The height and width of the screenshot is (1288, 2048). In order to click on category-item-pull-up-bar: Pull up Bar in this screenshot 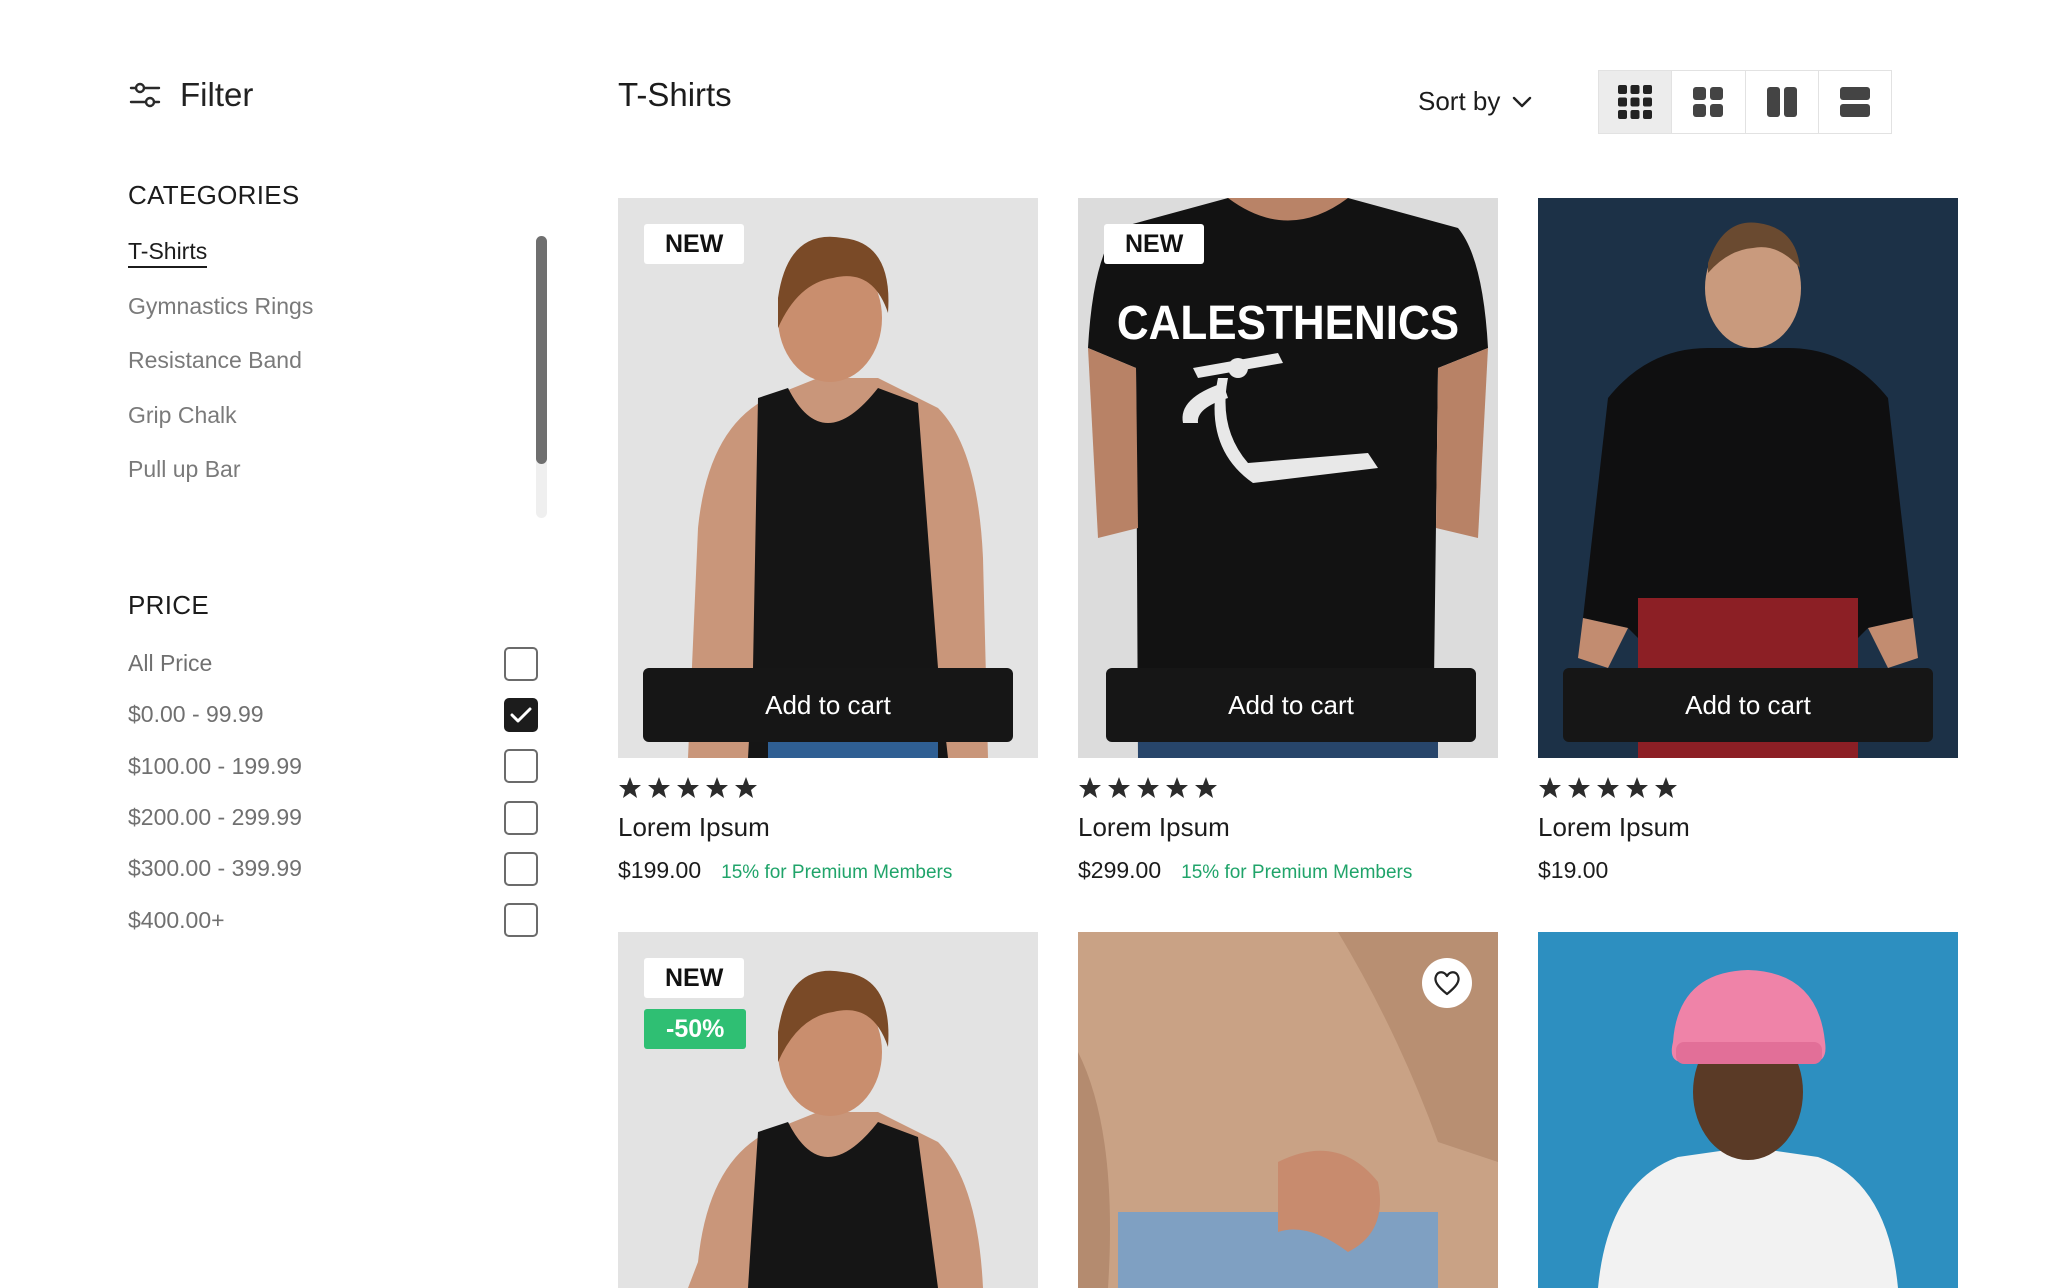, I will do `click(258, 481)`.